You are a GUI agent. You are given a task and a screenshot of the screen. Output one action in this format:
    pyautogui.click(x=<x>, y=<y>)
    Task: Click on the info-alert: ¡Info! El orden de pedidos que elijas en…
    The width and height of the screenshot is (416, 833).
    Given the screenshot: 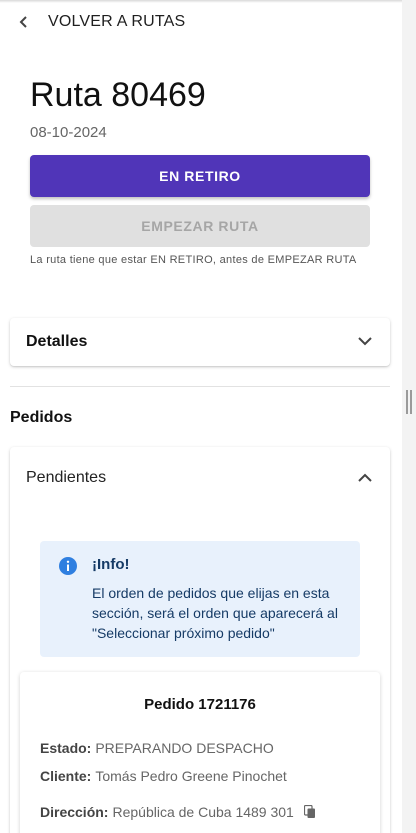 What is the action you would take?
    pyautogui.click(x=200, y=599)
    